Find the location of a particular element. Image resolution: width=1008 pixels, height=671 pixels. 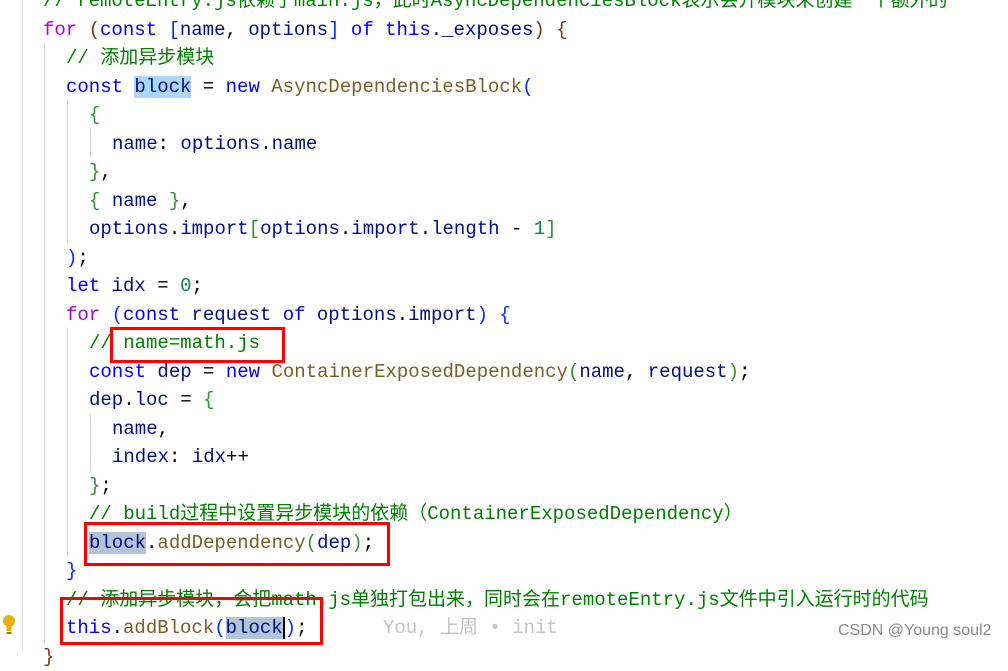

code-token: loc is located at coordinates (152, 400).